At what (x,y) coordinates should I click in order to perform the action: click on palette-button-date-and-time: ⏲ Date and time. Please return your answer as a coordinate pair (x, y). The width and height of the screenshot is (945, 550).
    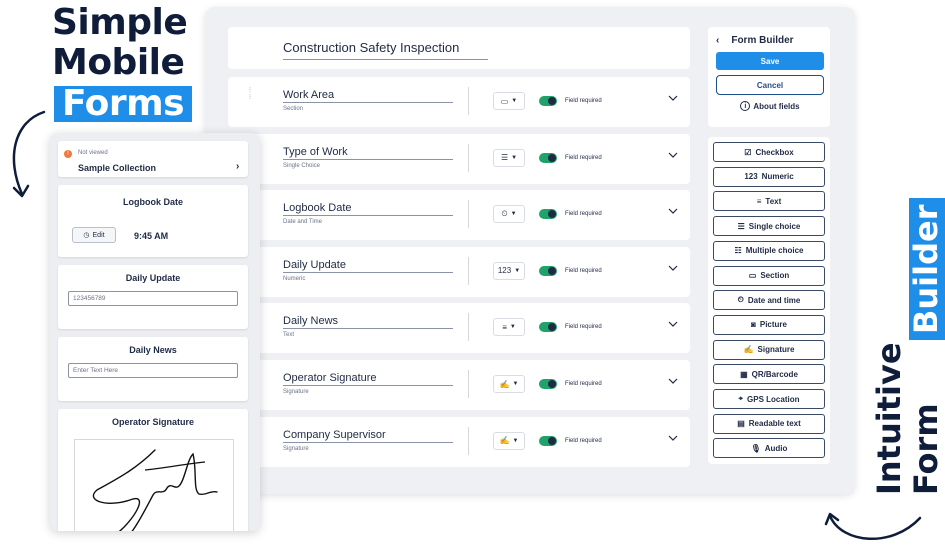
    Looking at the image, I should click on (769, 300).